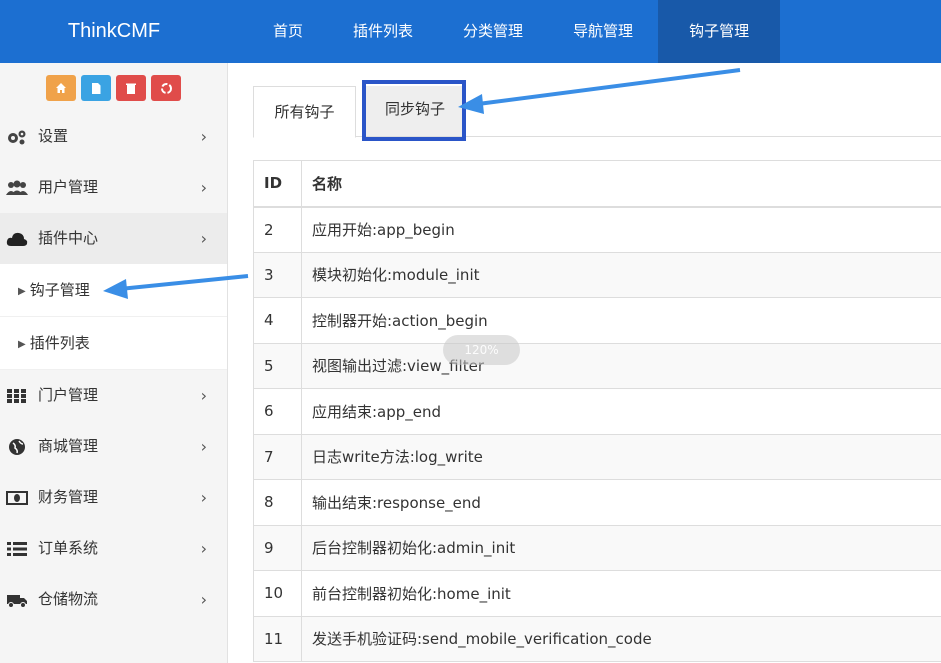 Image resolution: width=941 pixels, height=663 pixels. I want to click on column-header-name: 名称, so click(621, 184).